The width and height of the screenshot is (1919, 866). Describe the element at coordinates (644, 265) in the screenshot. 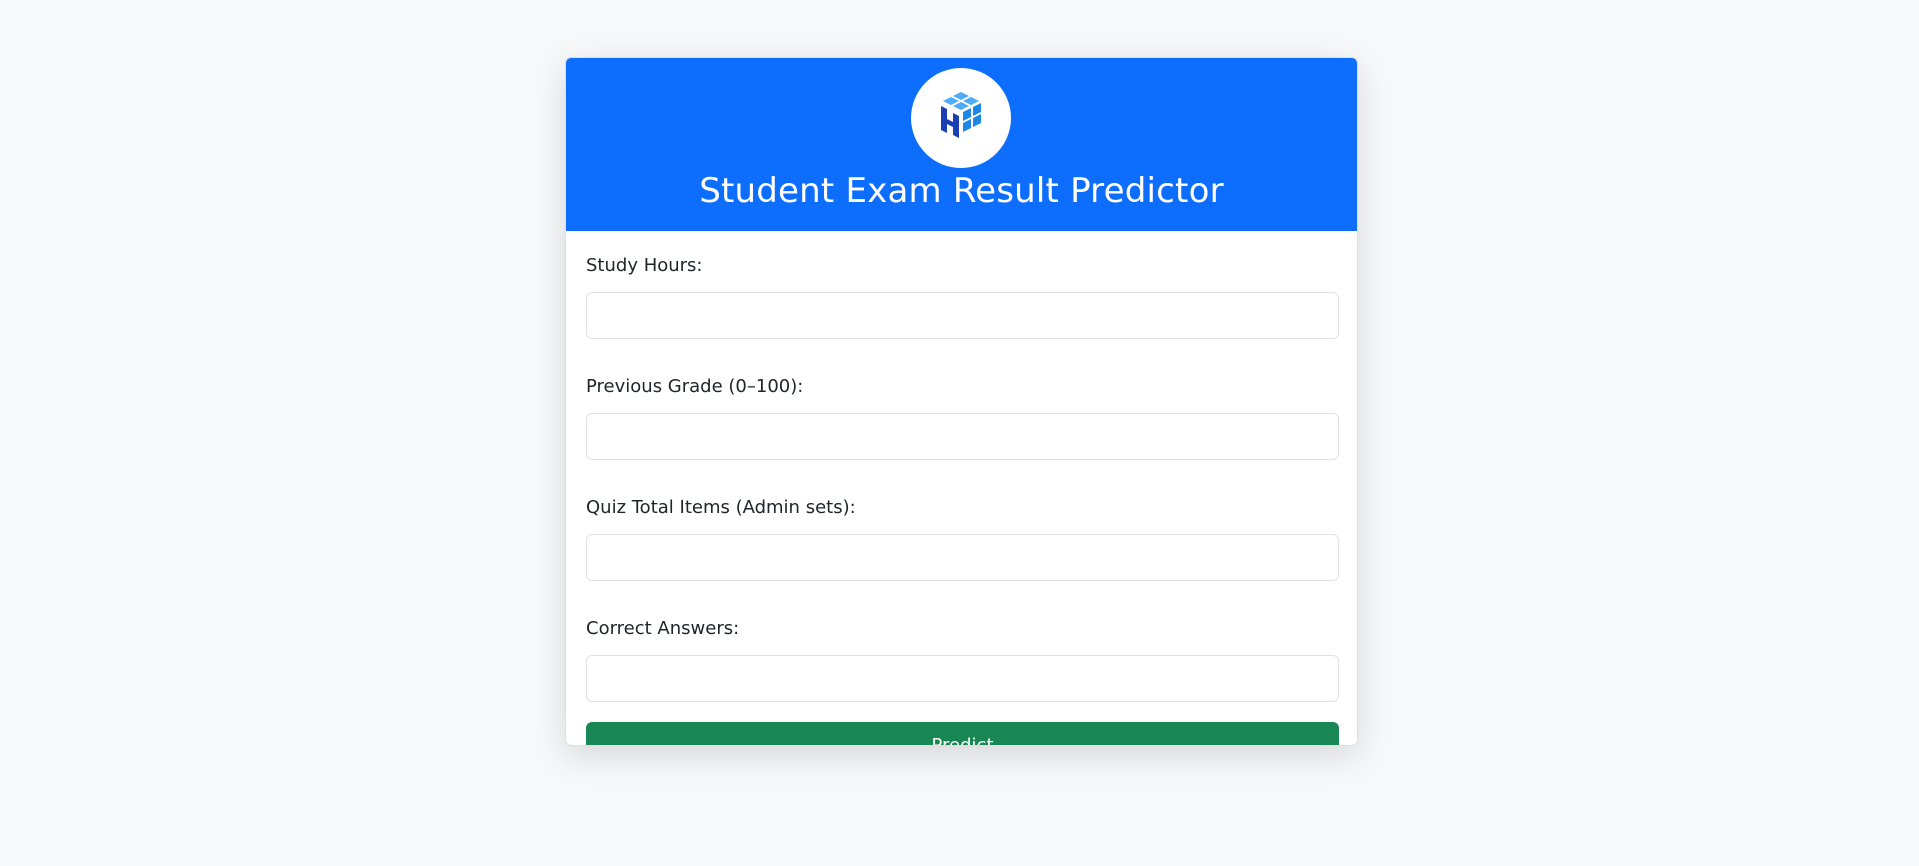

I see `study-hours-label: Study Hours:` at that location.